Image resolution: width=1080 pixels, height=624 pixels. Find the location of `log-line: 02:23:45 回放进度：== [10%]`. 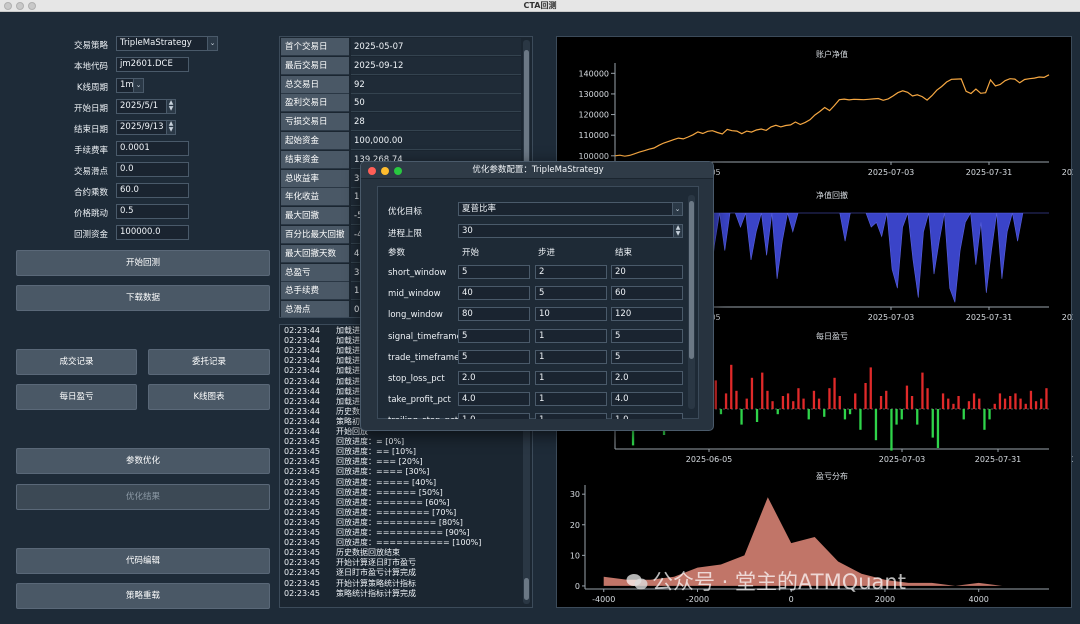

log-line: 02:23:45 回放进度：== [10%] is located at coordinates (404, 452).